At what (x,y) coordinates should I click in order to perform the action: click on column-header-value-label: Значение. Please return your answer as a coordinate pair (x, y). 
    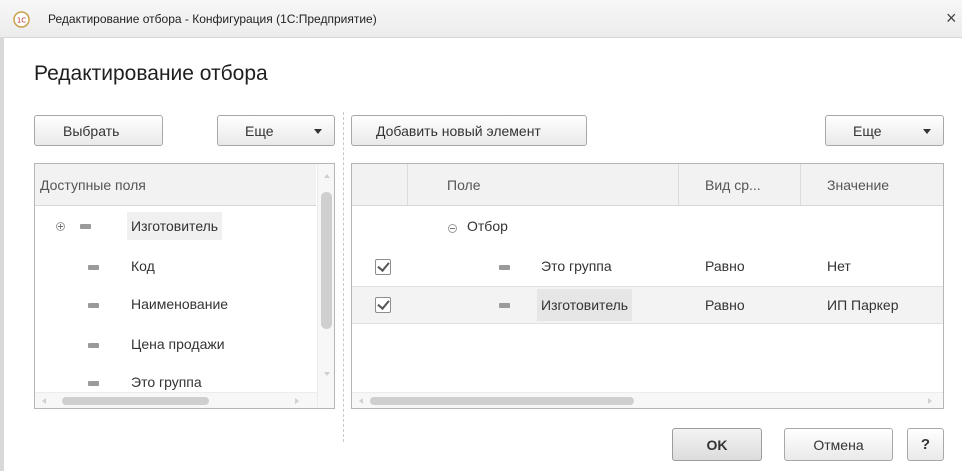
    Looking at the image, I should click on (858, 185).